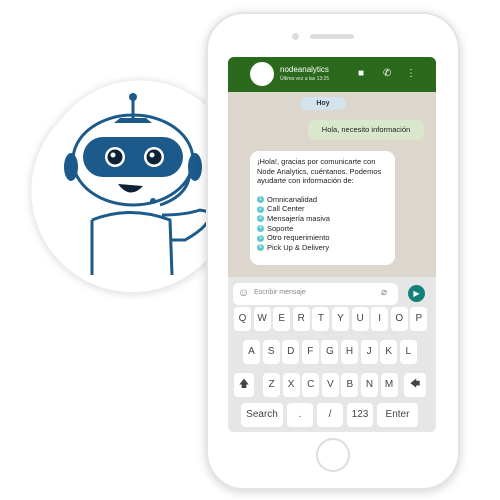 This screenshot has width=500, height=500. Describe the element at coordinates (349, 352) in the screenshot. I see `key: H` at that location.